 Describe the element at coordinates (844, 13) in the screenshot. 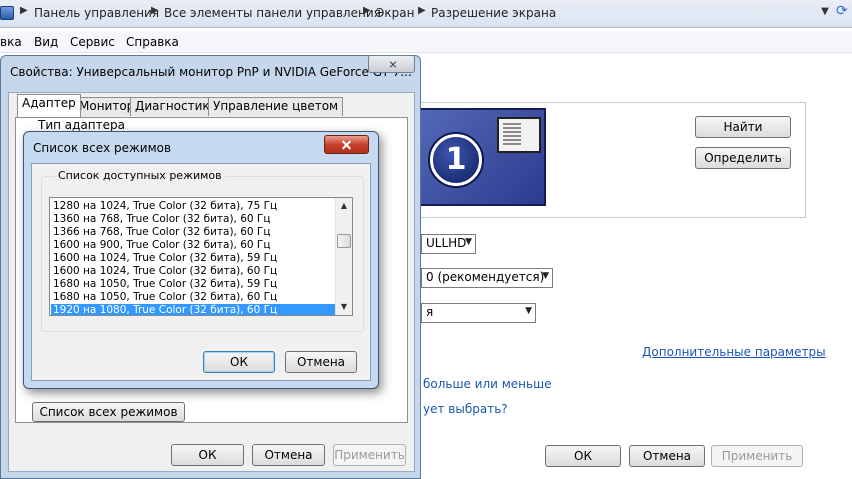

I see `refresh-icon: ⟳` at that location.